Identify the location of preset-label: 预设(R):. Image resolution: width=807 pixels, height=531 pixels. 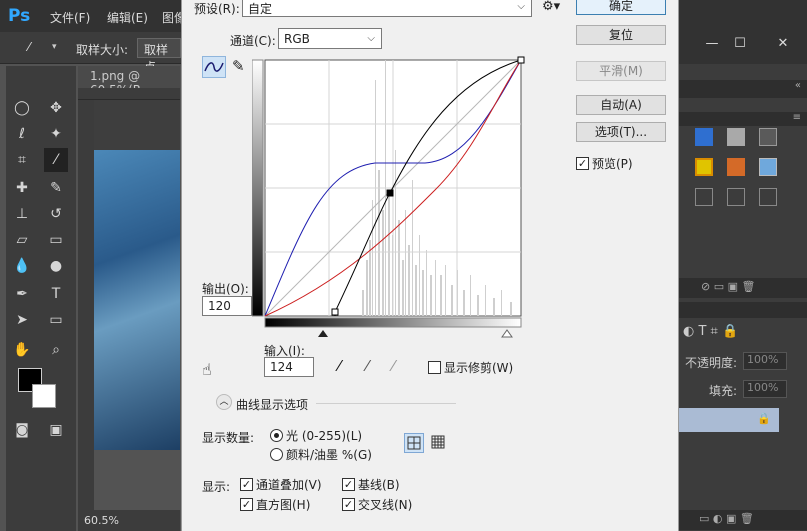
(217, 9).